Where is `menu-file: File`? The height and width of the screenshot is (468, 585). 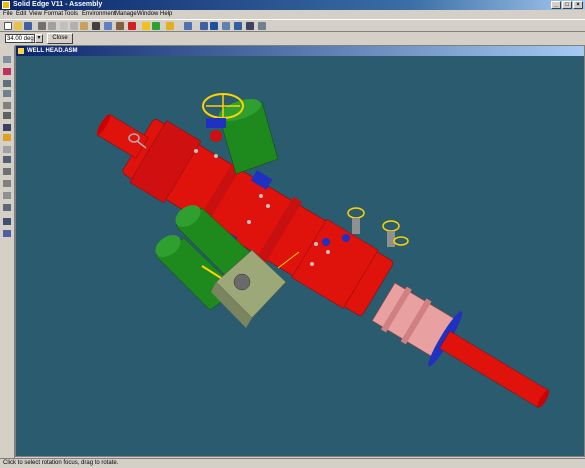 menu-file: File is located at coordinates (8, 14).